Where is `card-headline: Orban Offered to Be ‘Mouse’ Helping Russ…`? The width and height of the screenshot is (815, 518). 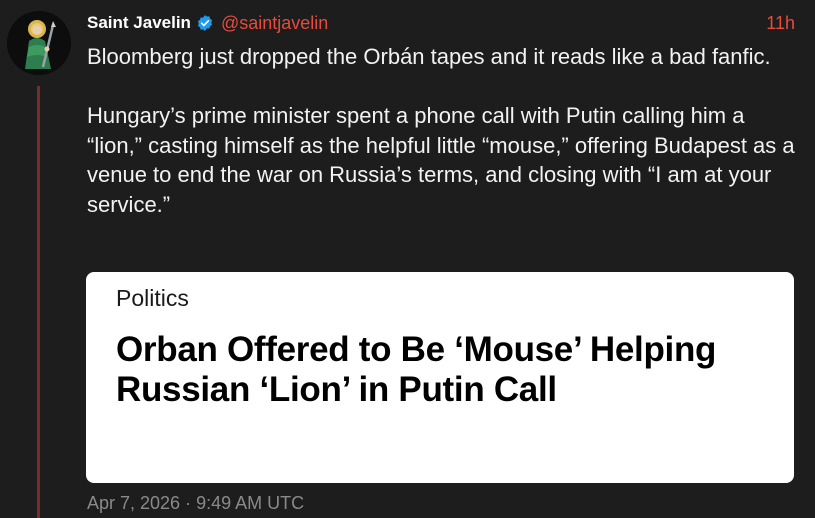 card-headline: Orban Offered to Be ‘Mouse’ Helping Russ… is located at coordinates (416, 369).